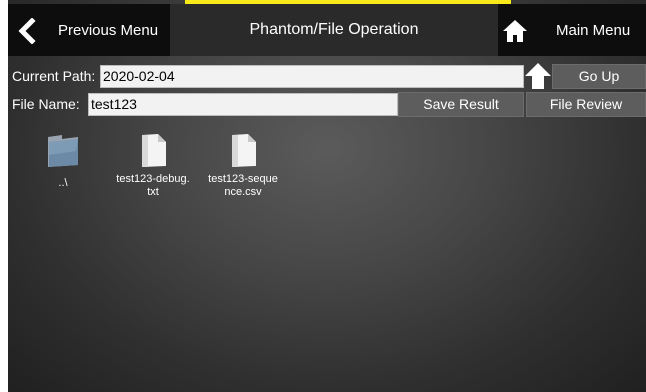 Image resolution: width=646 pixels, height=392 pixels. I want to click on folder-icon, so click(63, 151).